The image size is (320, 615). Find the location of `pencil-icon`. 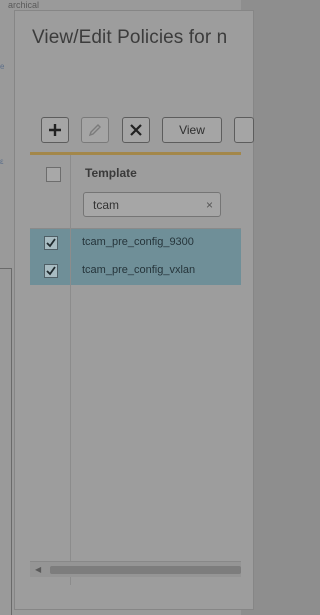

pencil-icon is located at coordinates (95, 130).